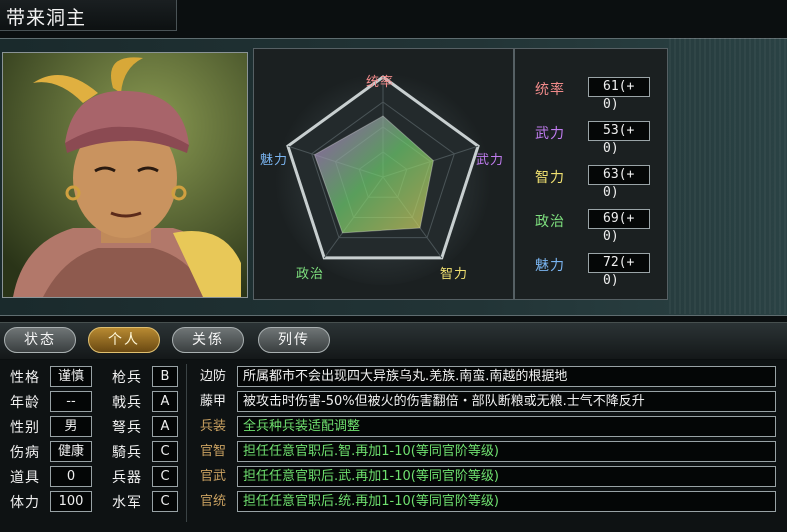 This screenshot has height=532, width=787. Describe the element at coordinates (213, 501) in the screenshot. I see `skill-name: 官统` at that location.